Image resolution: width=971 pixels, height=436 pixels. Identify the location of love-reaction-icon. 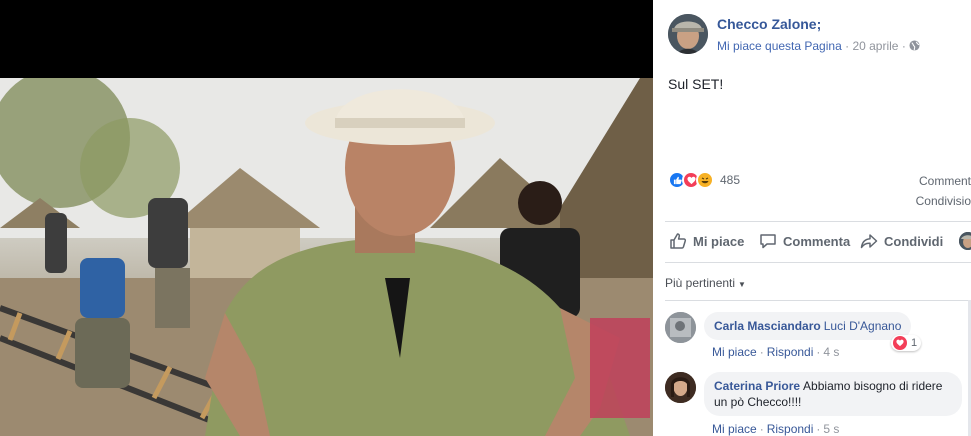
(900, 343).